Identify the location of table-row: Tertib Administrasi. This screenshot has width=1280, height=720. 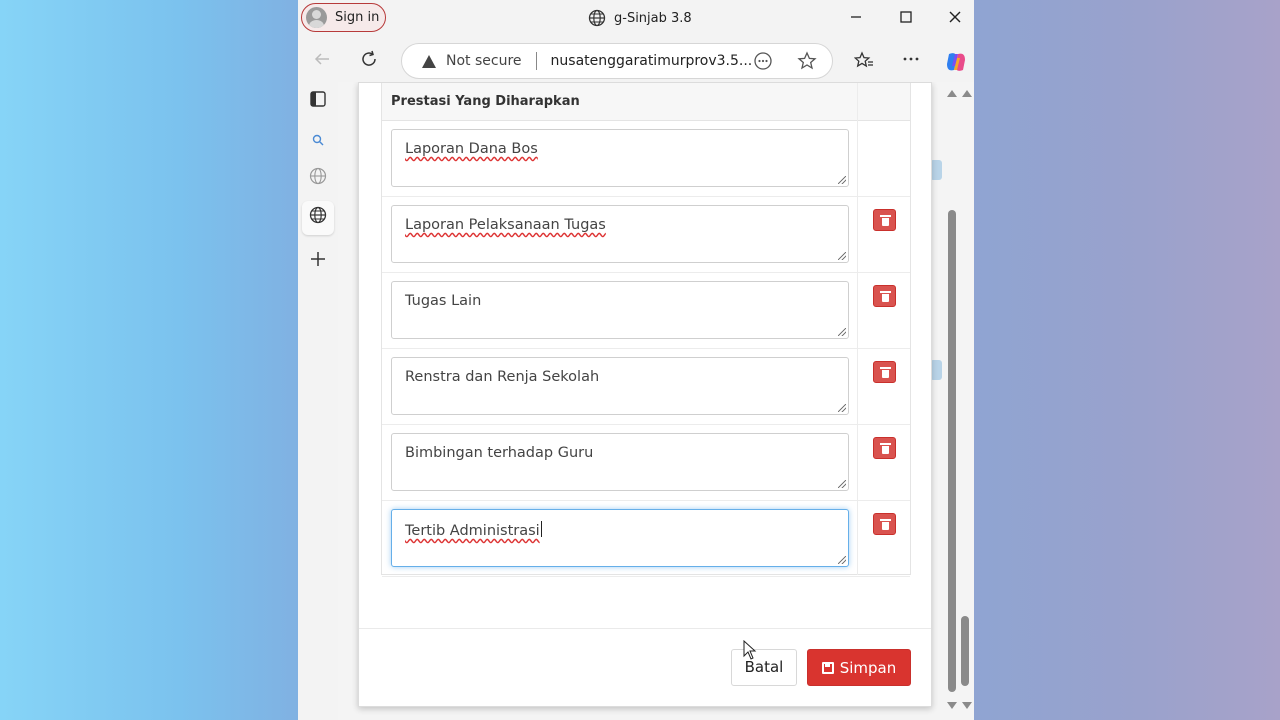
(646, 539).